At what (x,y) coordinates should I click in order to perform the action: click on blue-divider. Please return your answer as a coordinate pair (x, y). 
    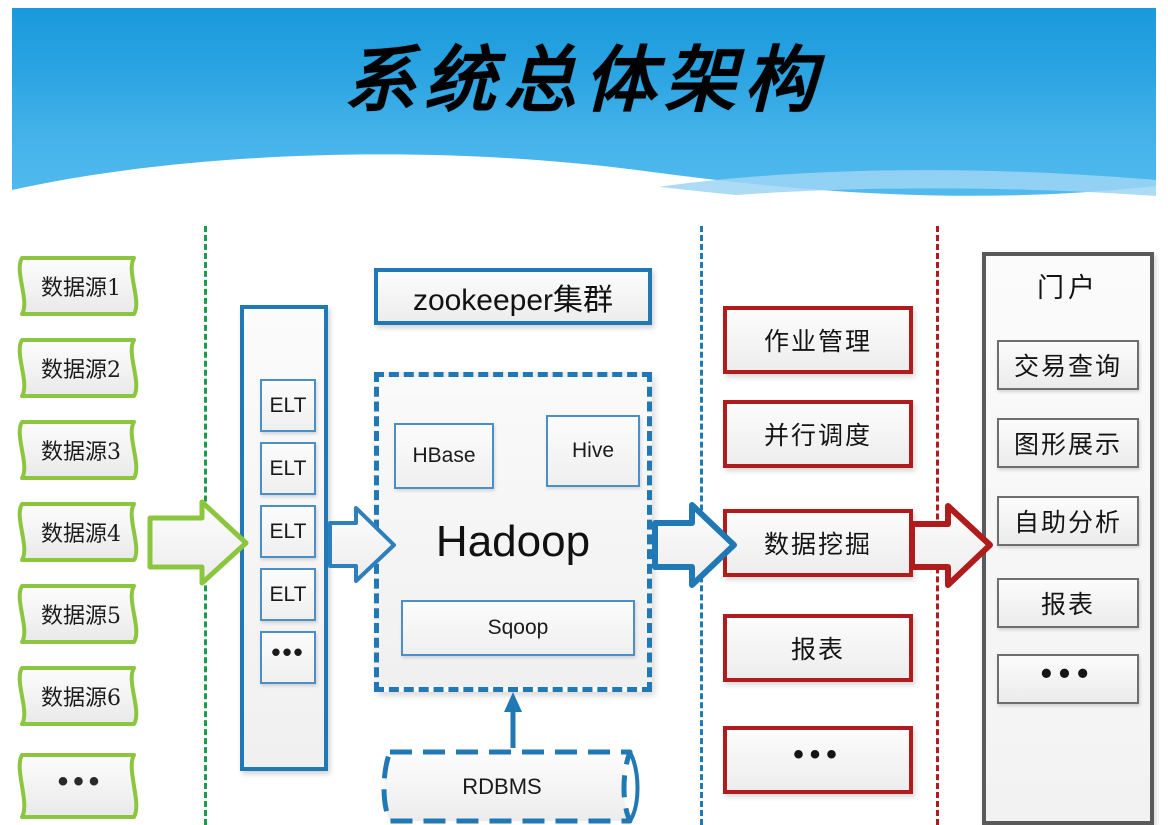
    Looking at the image, I should click on (701, 525).